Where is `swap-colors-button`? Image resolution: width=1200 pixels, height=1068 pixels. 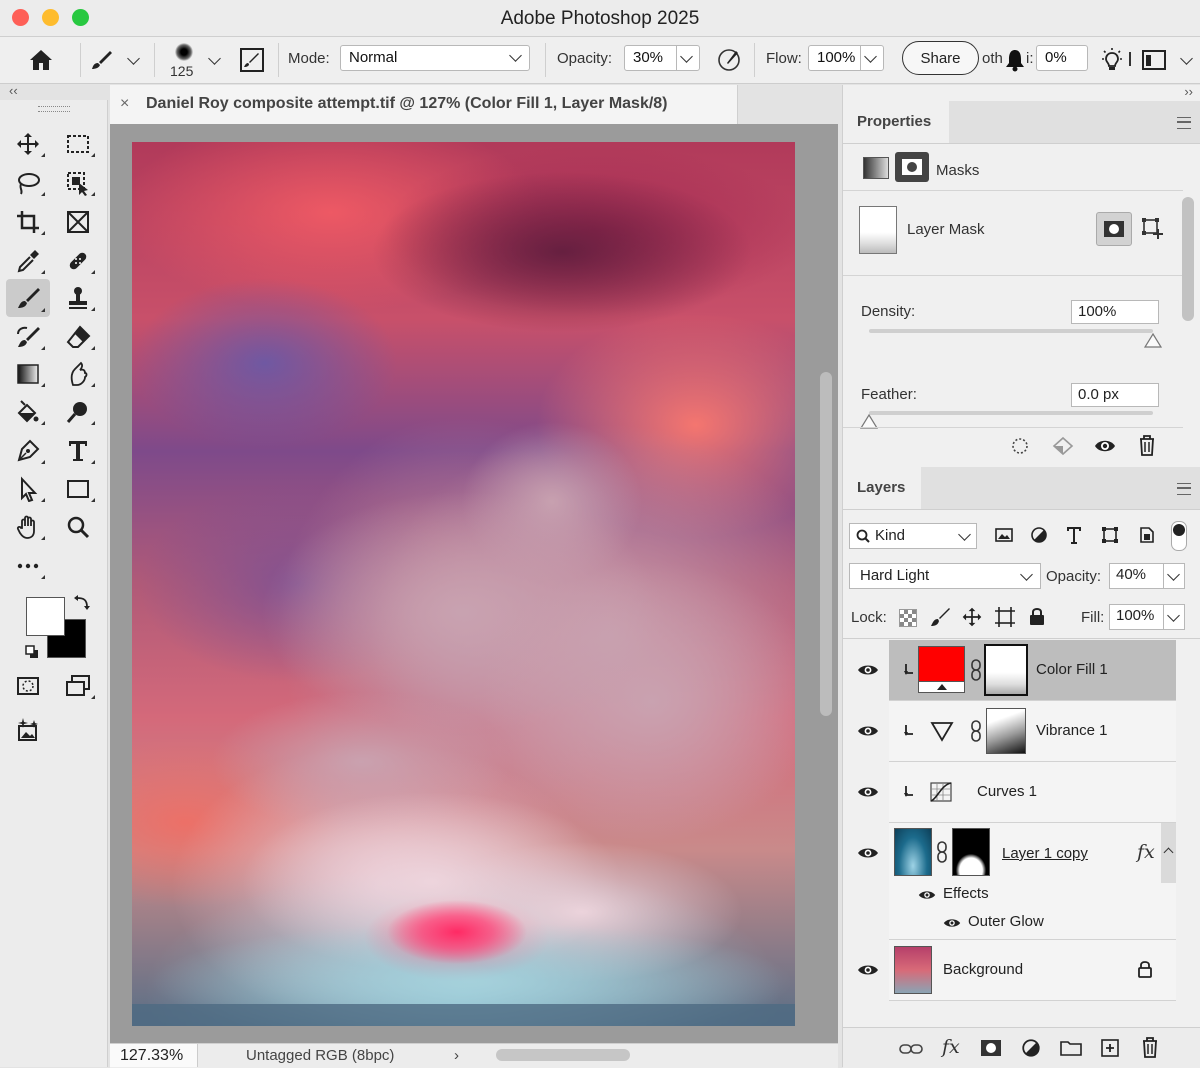 swap-colors-button is located at coordinates (82, 604).